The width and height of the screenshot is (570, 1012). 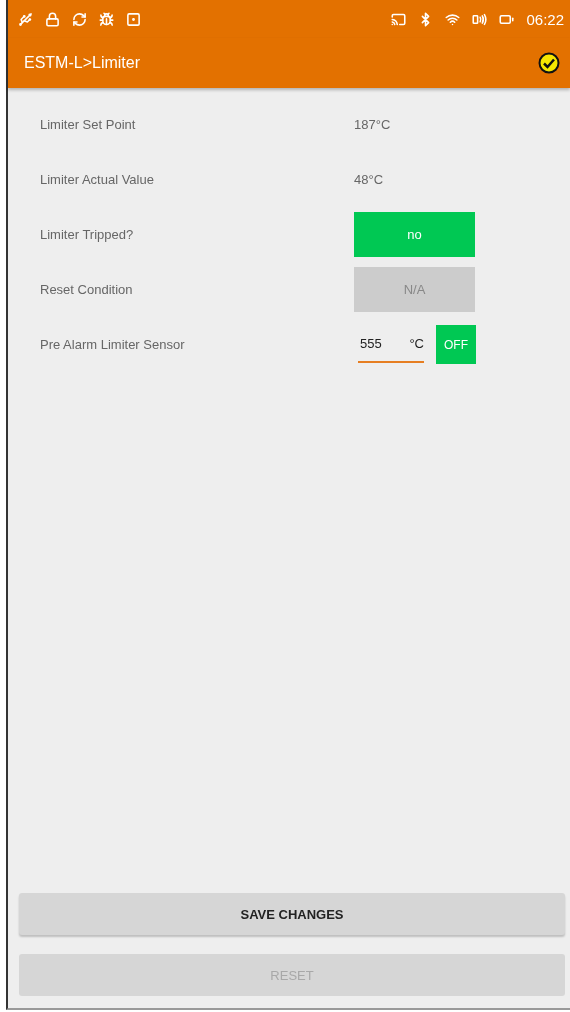 I want to click on save-button: SAVE CHANGES, so click(x=292, y=914).